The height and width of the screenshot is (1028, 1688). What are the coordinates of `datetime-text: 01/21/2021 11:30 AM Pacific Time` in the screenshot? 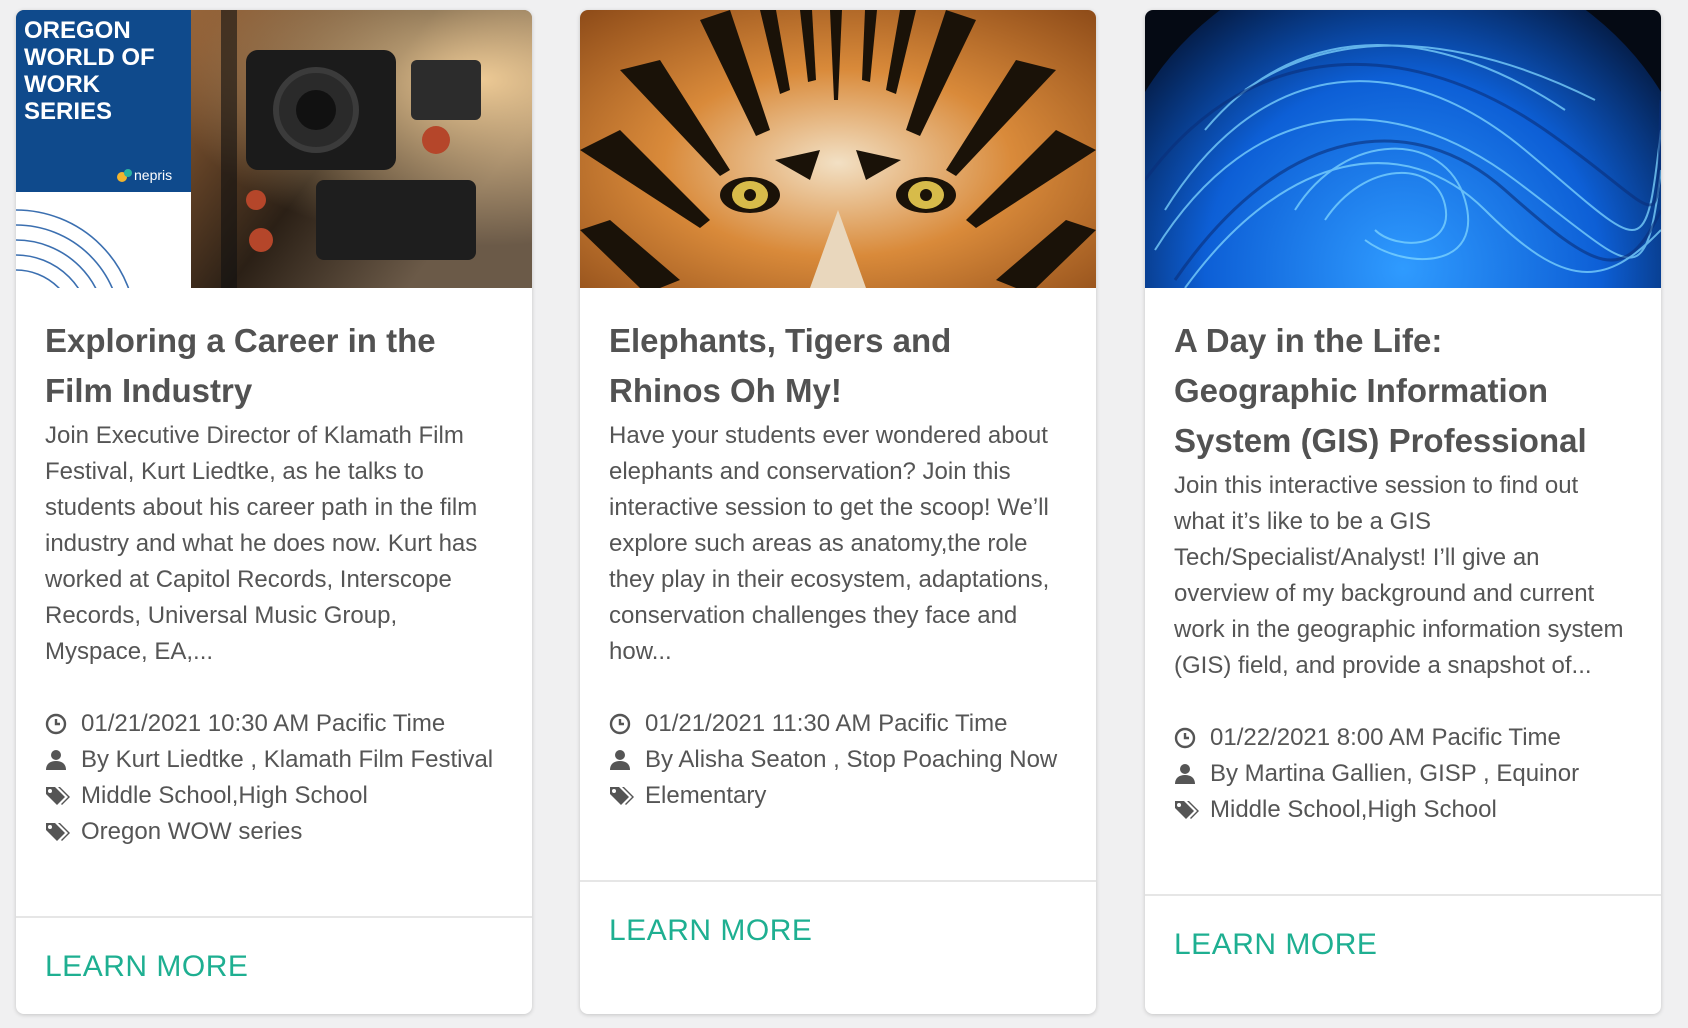 It's located at (826, 723).